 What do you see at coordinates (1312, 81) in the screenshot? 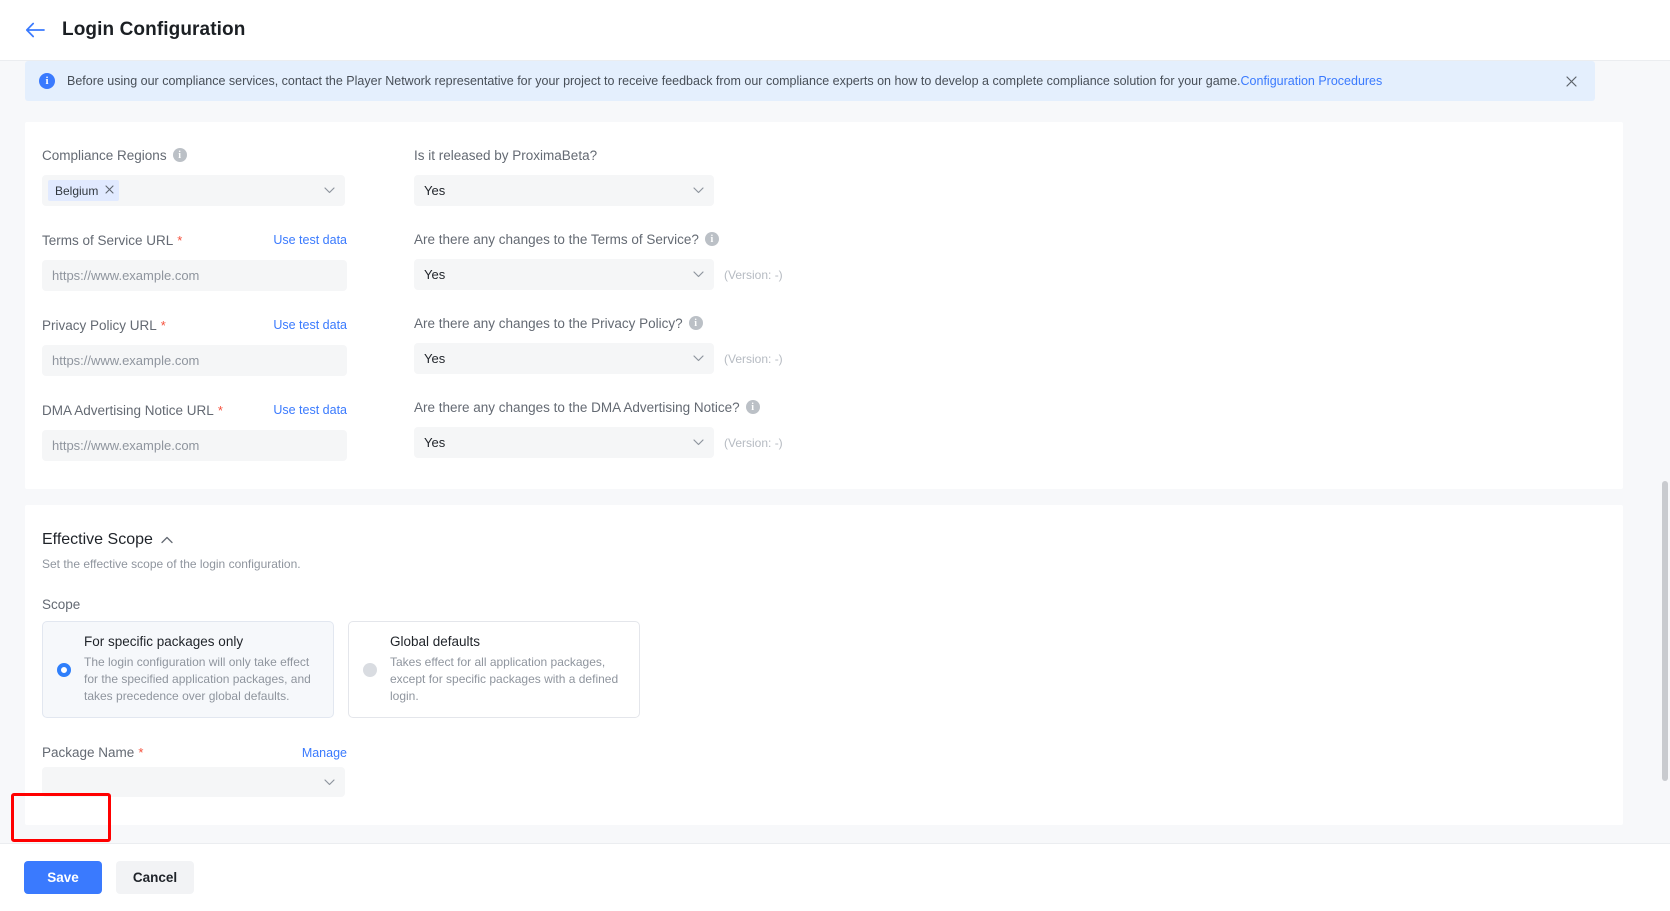
I see `configuration-procedures-link: Configuration Procedures` at bounding box center [1312, 81].